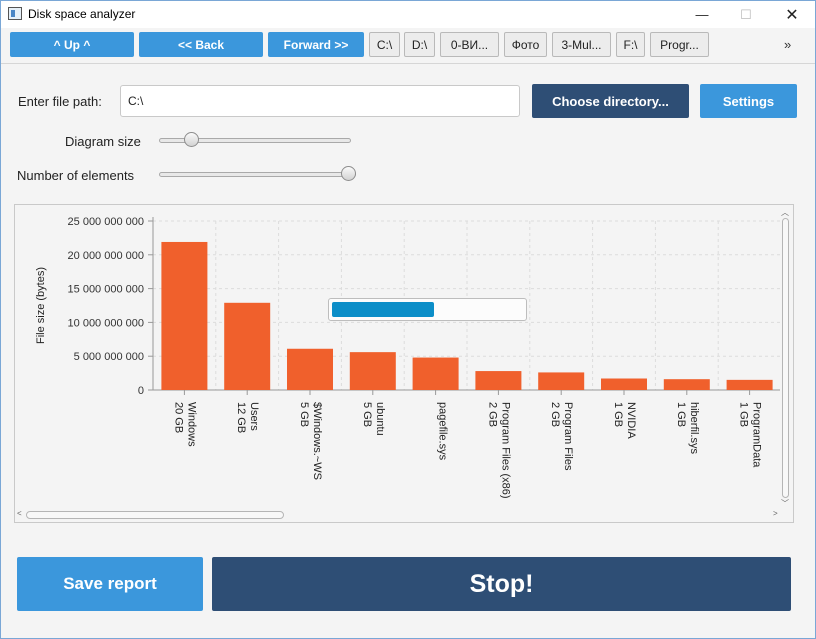 This screenshot has height=639, width=816. I want to click on x-tick-label: Windows20 GB, so click(184, 424).